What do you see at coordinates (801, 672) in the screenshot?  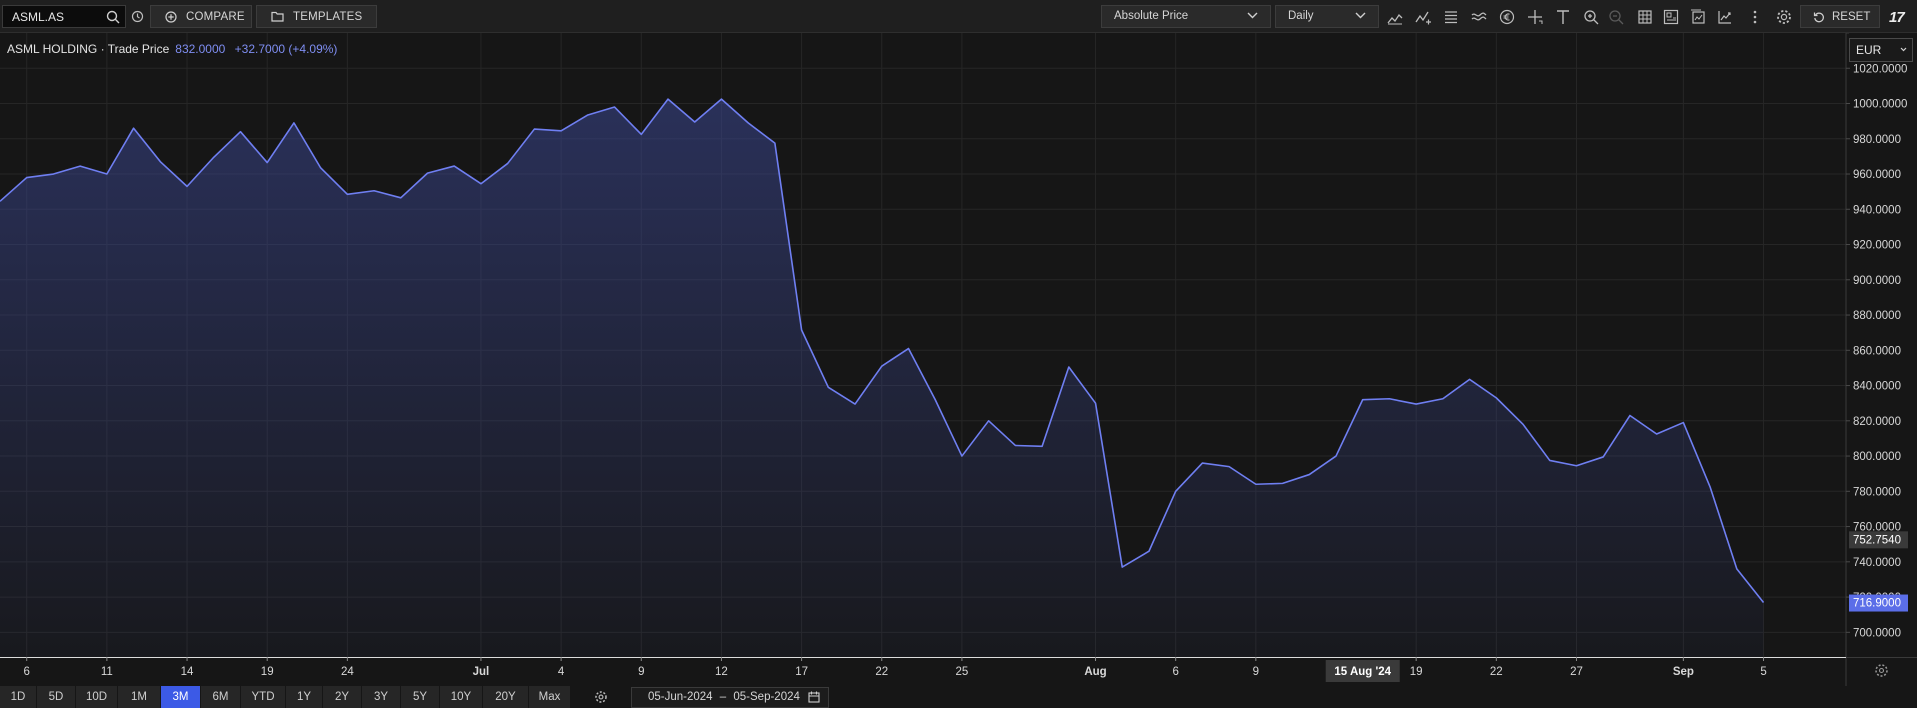 I see `x-tick-label: 17` at bounding box center [801, 672].